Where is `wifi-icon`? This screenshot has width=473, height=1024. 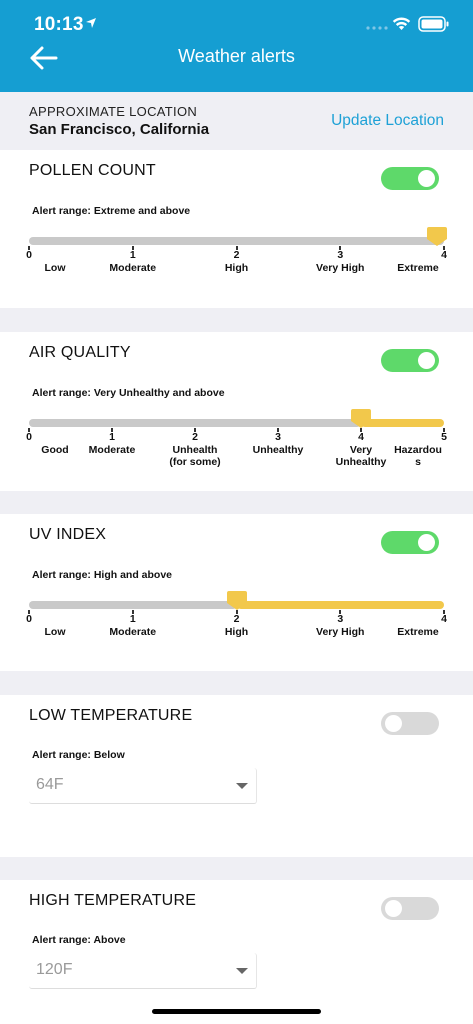
wifi-icon is located at coordinates (401, 23).